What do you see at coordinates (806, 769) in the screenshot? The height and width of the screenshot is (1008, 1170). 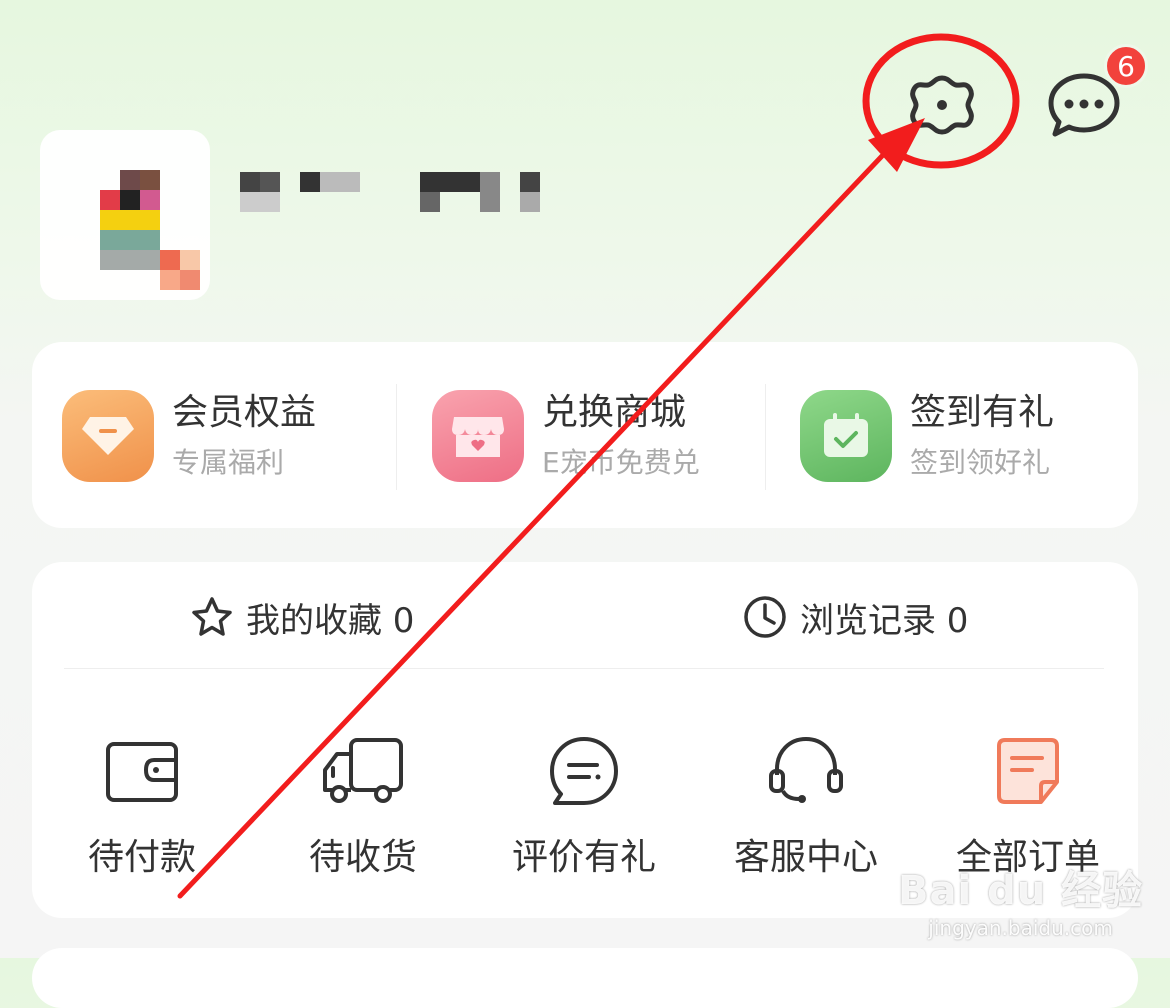 I see `headset-icon` at bounding box center [806, 769].